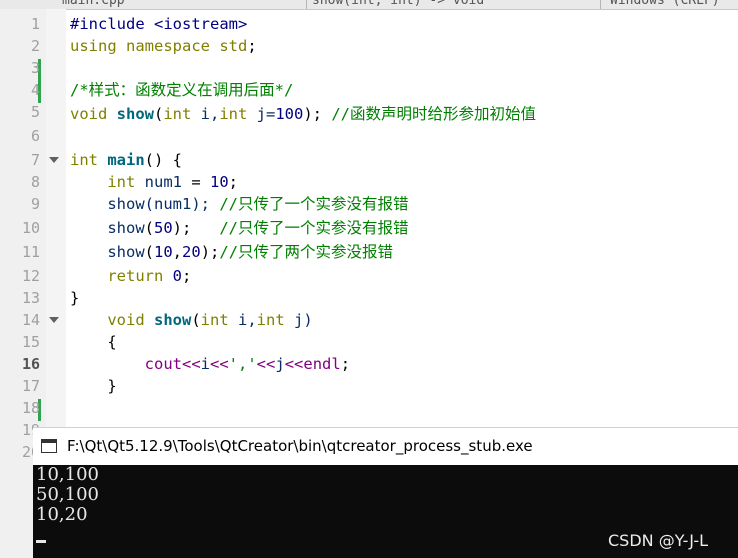 The width and height of the screenshot is (738, 558). I want to click on line-number: 18, so click(30, 408).